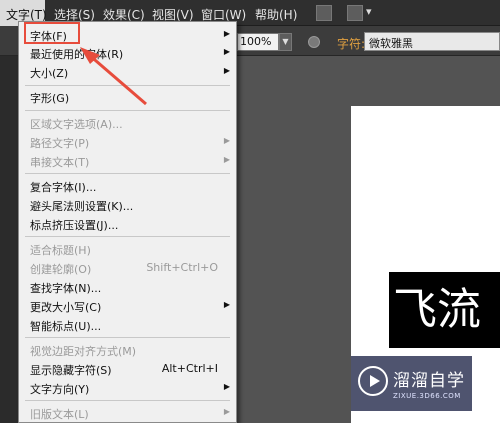 The image size is (500, 423). Describe the element at coordinates (314, 42) in the screenshot. I see `globe-icon` at that location.